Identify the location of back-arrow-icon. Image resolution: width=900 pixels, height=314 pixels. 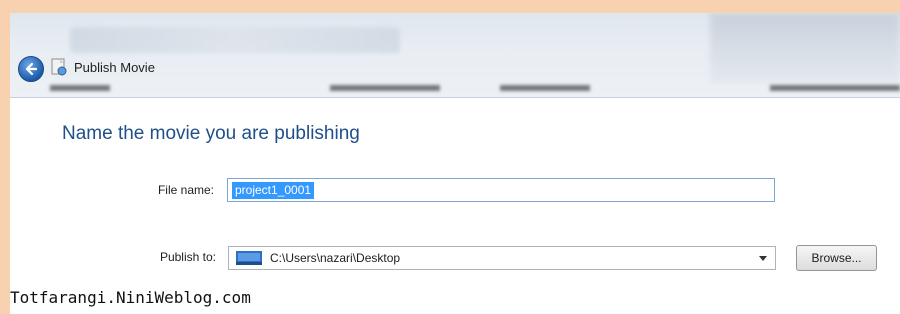
(31, 69).